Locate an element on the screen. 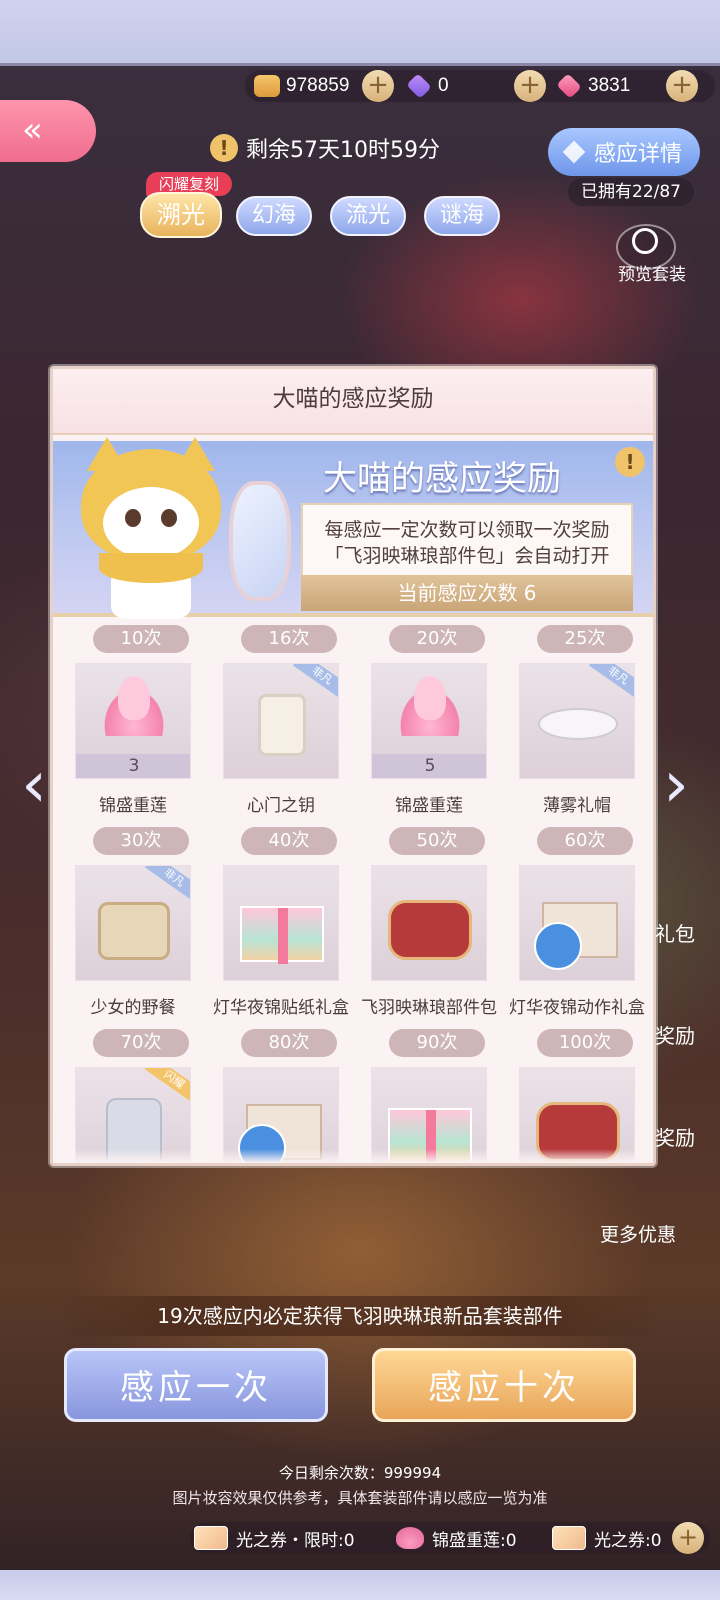 This screenshot has width=720, height=1600. reward-count-label: 40次 is located at coordinates (289, 841).